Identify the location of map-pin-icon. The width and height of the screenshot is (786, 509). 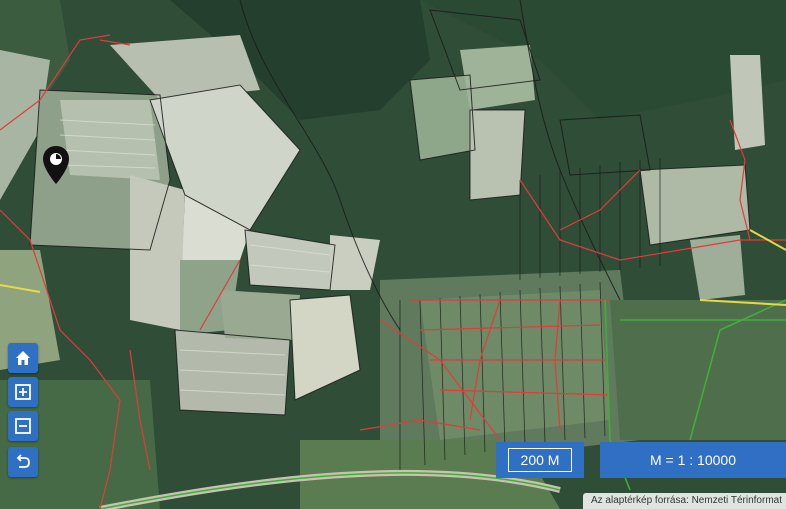
(56, 165).